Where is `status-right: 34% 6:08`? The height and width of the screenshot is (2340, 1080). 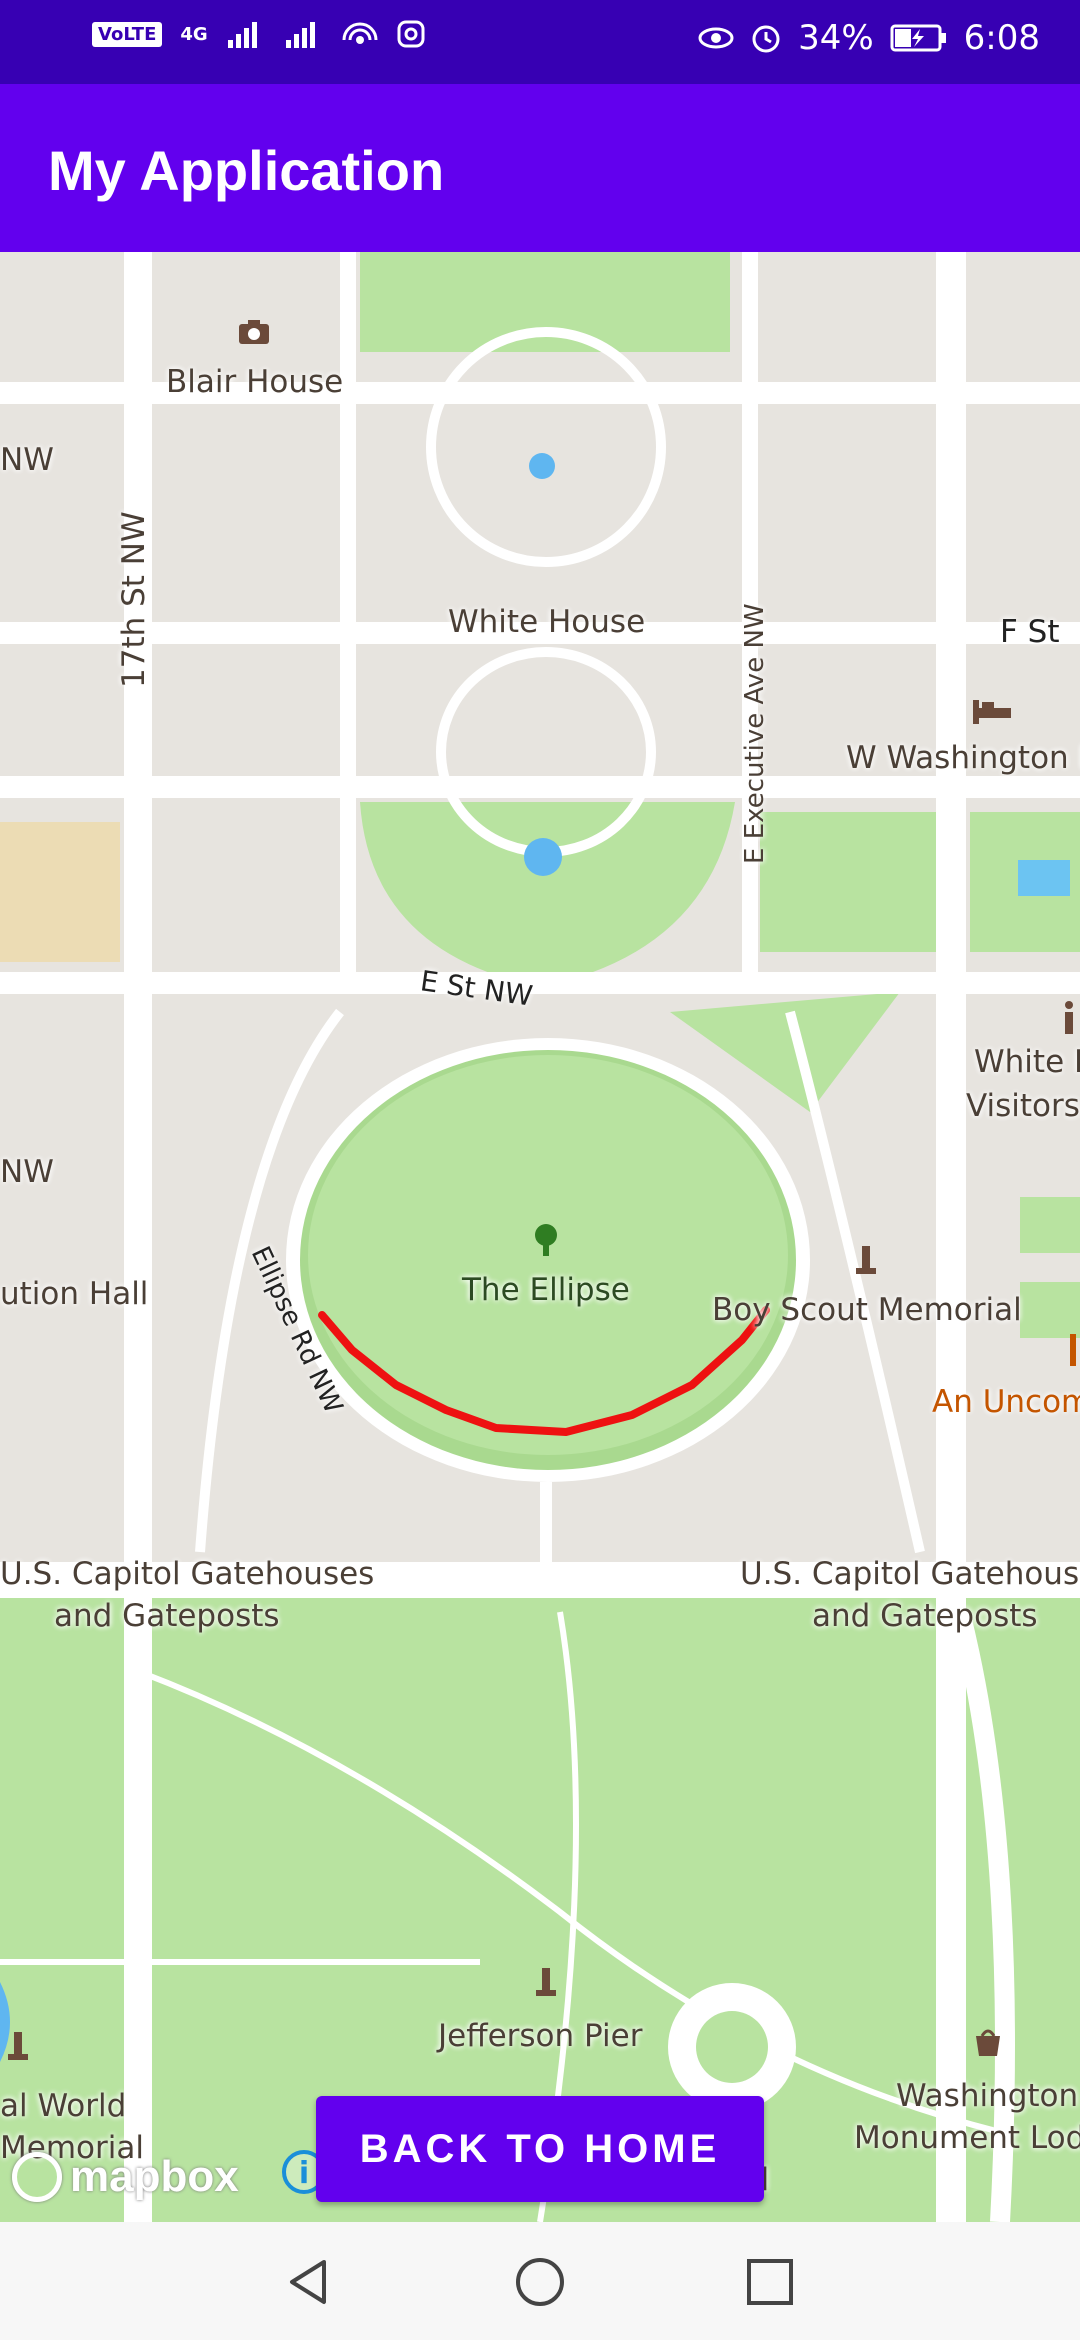 status-right: 34% 6:08 is located at coordinates (869, 38).